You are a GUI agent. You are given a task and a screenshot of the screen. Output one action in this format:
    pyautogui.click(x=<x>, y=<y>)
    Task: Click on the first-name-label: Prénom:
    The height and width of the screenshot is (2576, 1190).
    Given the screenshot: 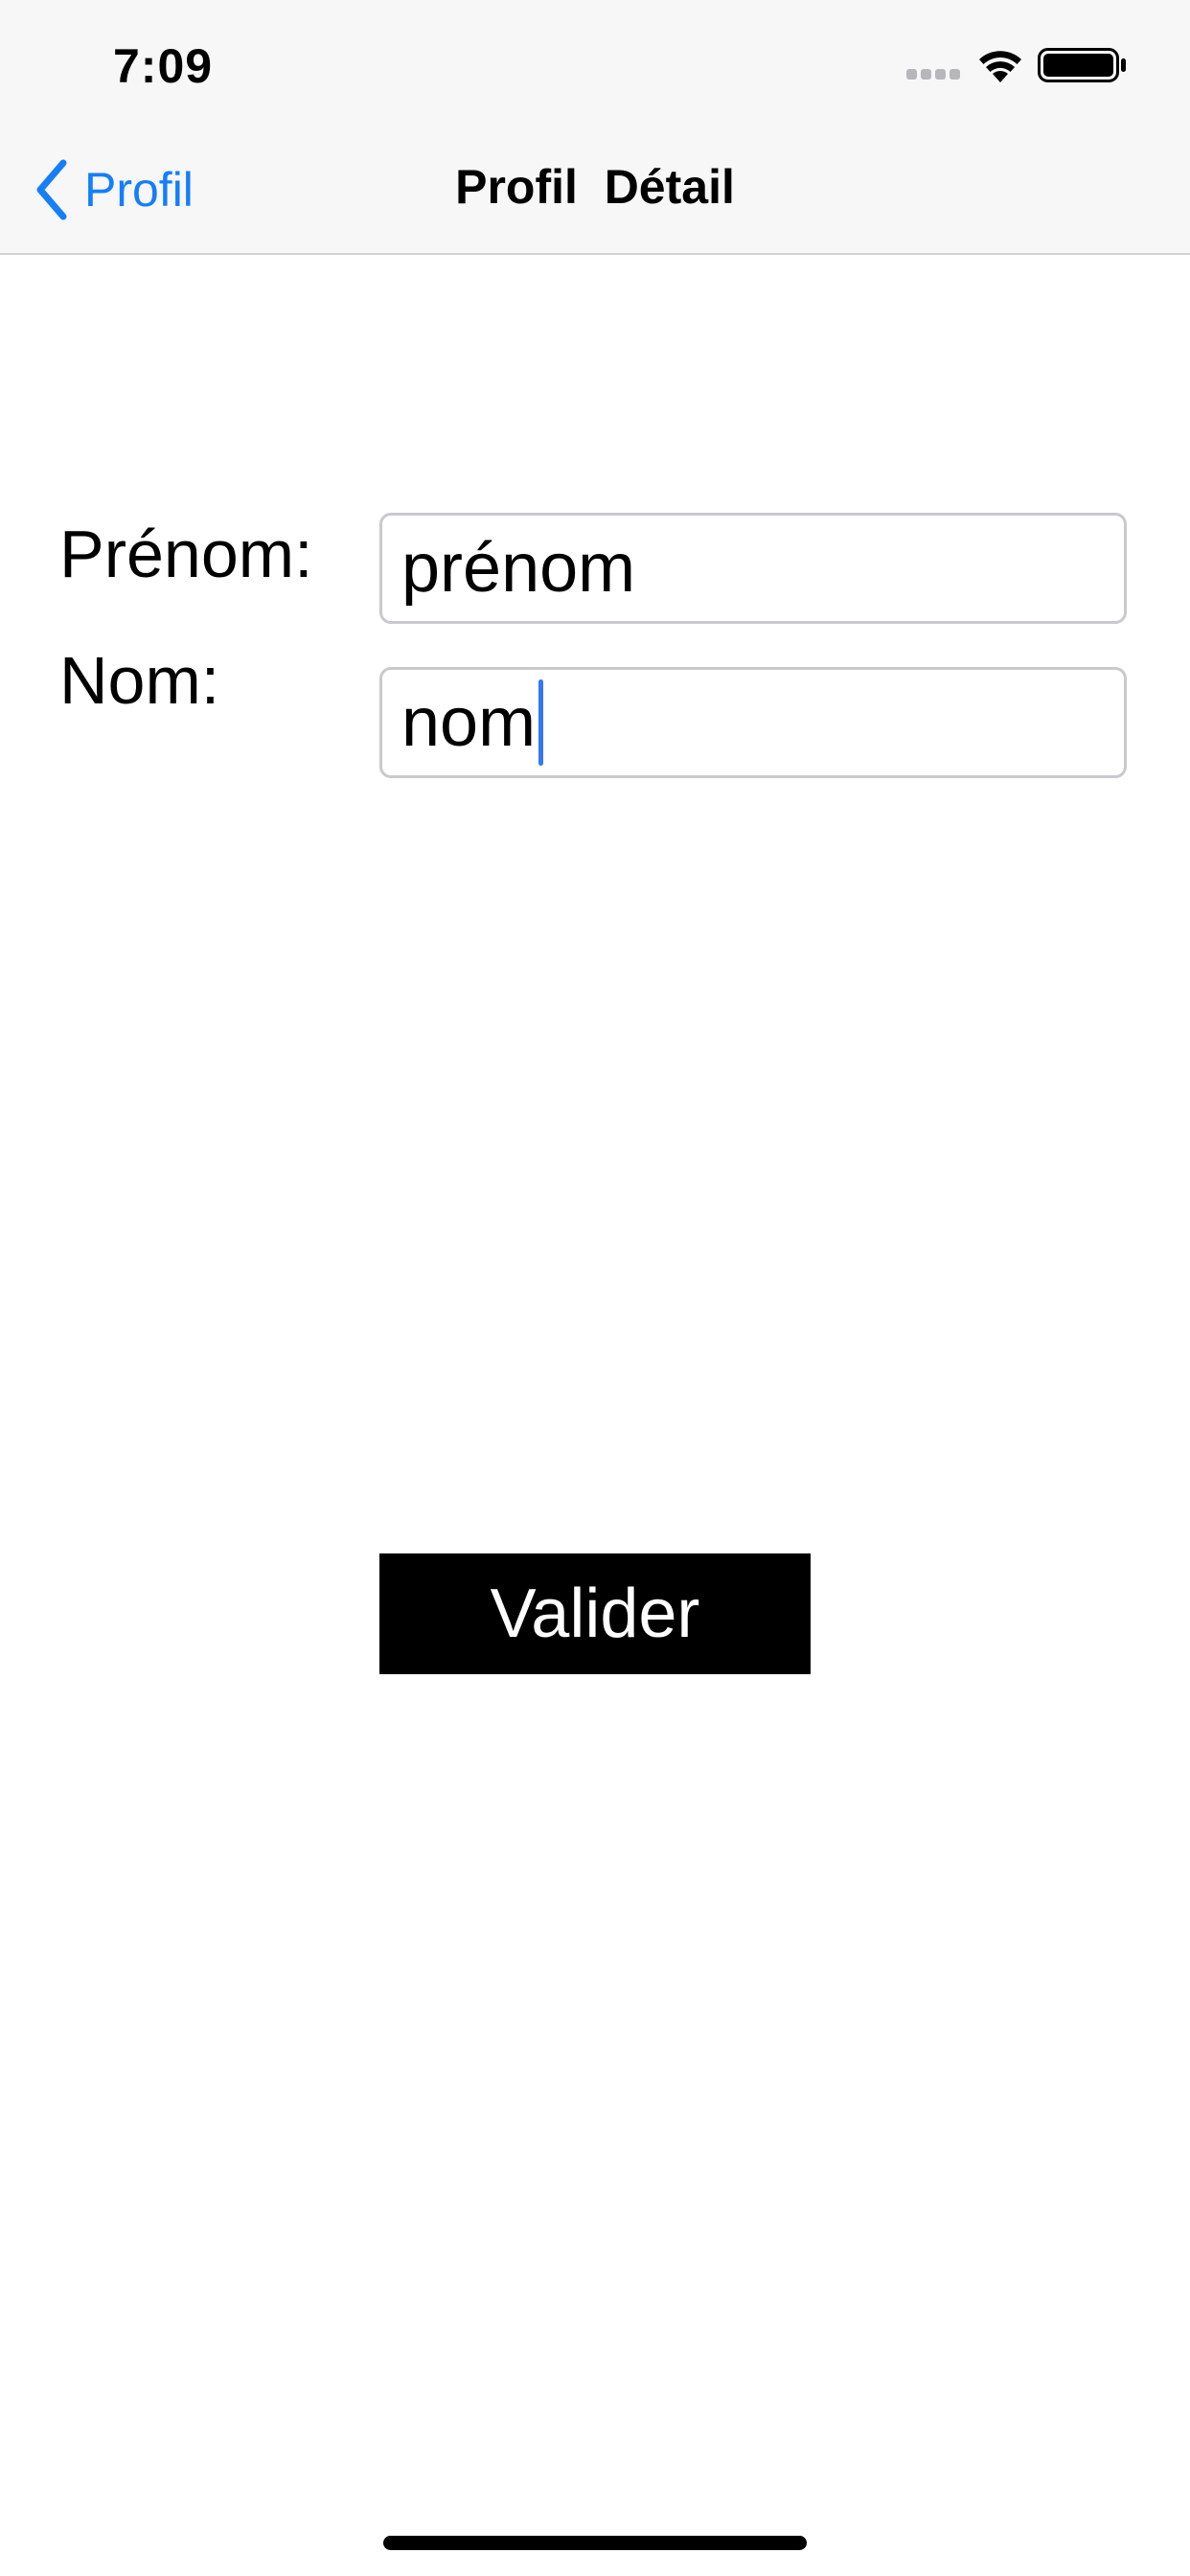 What is the action you would take?
    pyautogui.click(x=186, y=554)
    